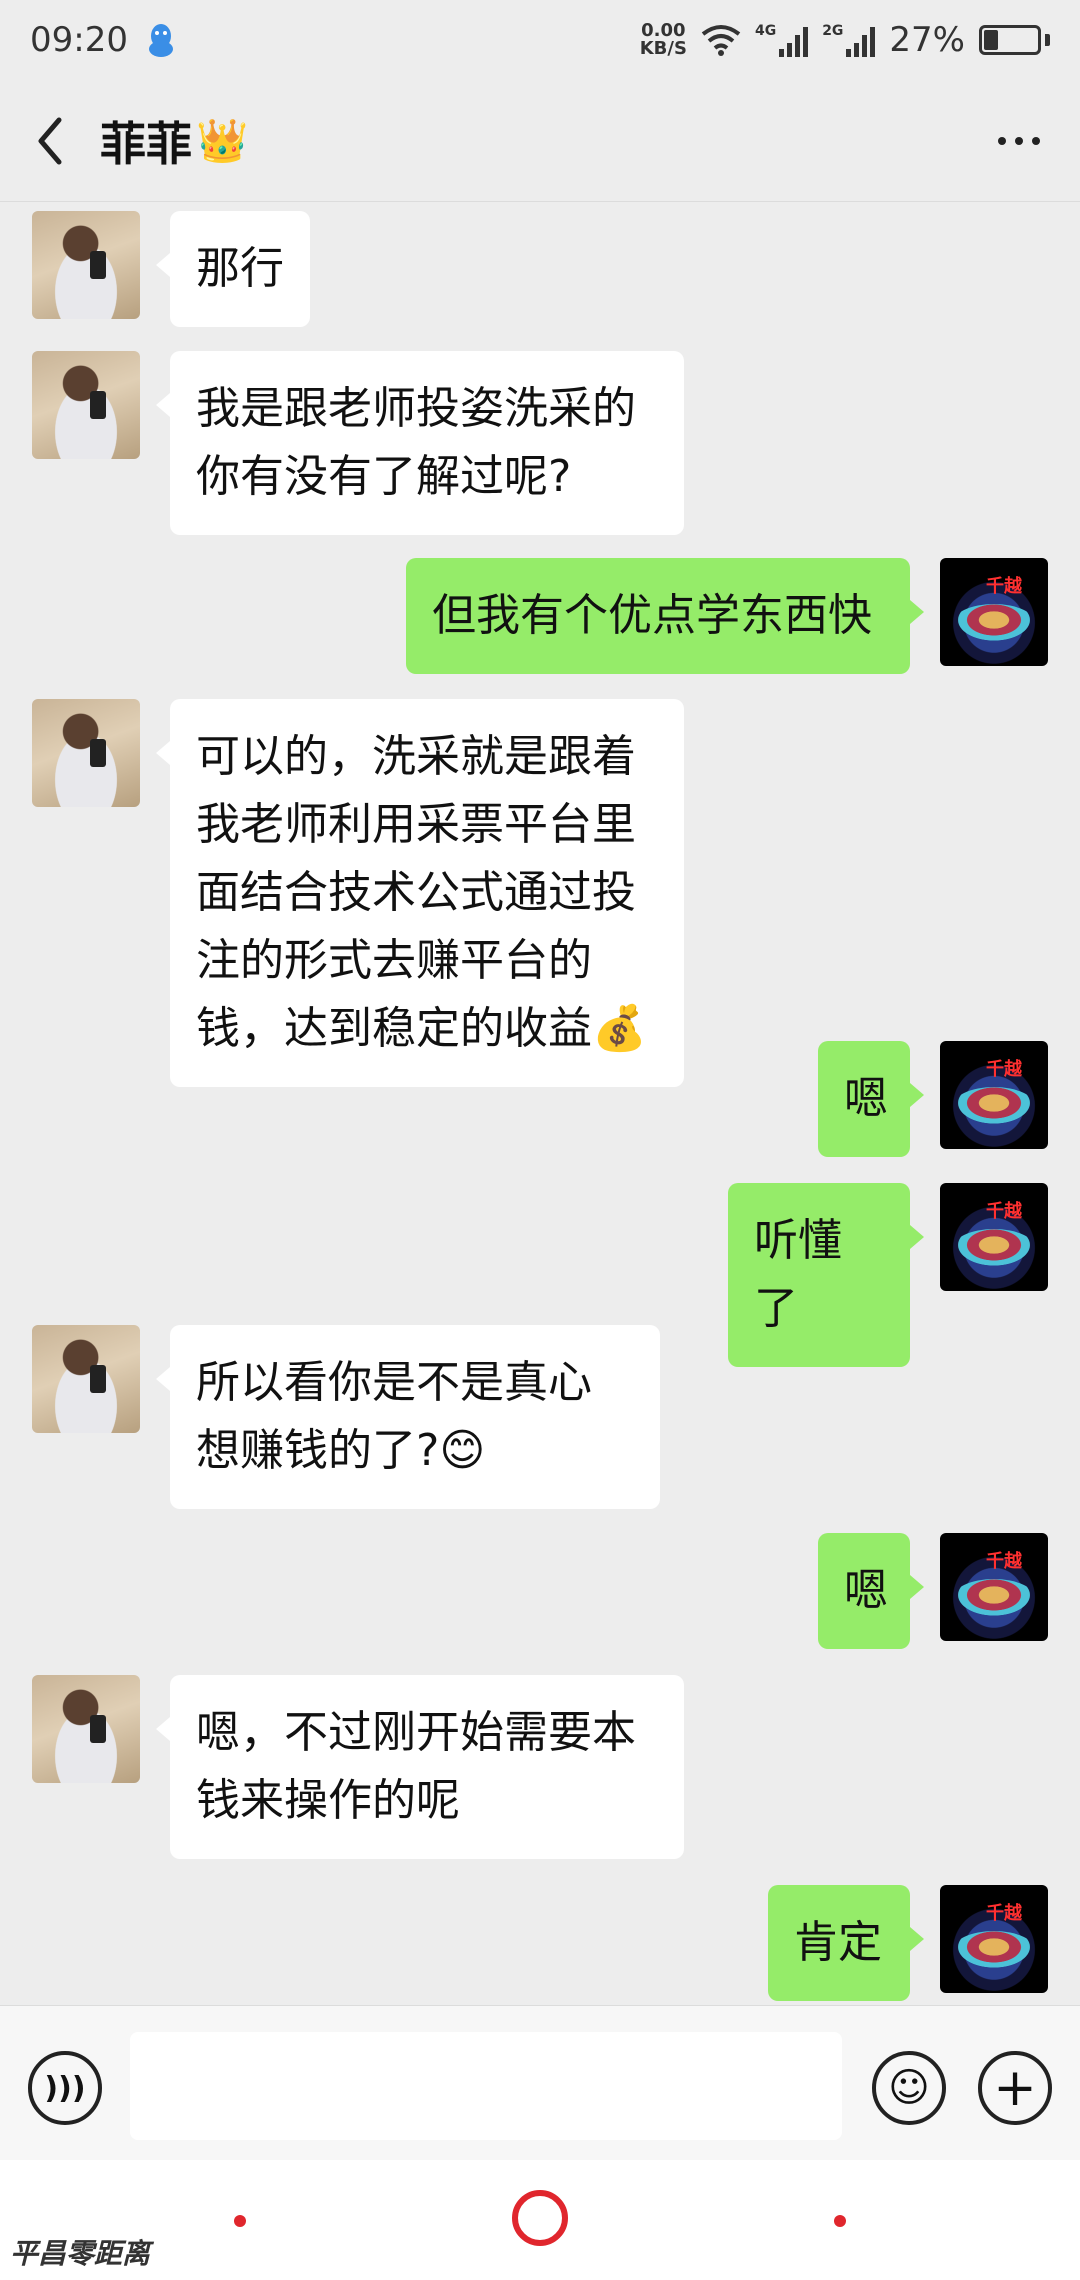 Image resolution: width=1080 pixels, height=2280 pixels. I want to click on more-actions-button: +, so click(1015, 2088).